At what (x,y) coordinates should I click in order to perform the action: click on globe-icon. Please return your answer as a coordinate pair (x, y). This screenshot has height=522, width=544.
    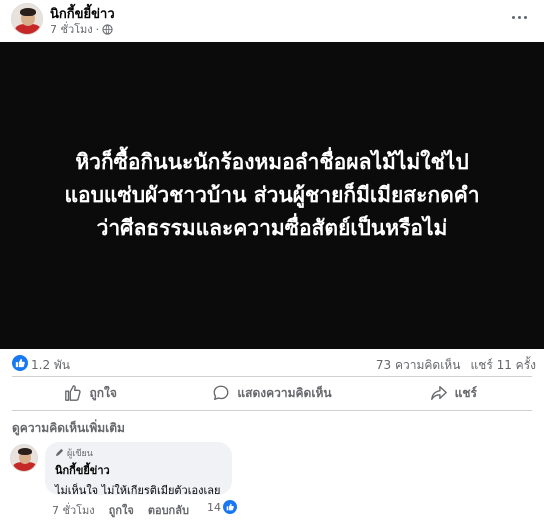
    Looking at the image, I should click on (107, 29).